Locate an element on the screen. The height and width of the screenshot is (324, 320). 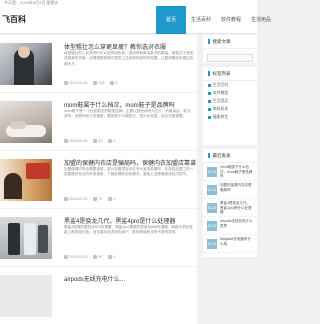
post-views: 133 is located at coordinates (98, 83).